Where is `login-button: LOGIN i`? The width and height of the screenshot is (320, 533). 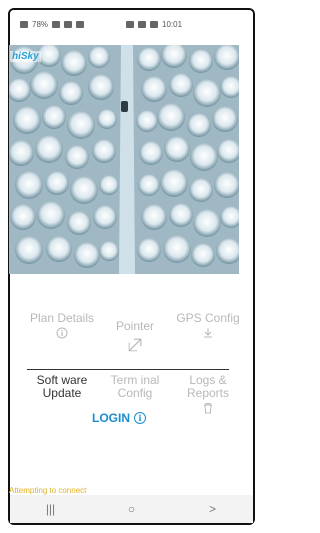
login-button: LOGIN i is located at coordinates (119, 418).